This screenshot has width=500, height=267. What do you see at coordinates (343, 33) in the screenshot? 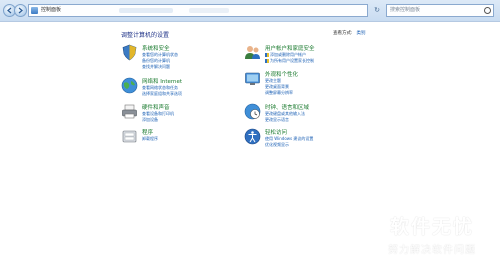
I see `view-by-label: 查看方式:` at bounding box center [343, 33].